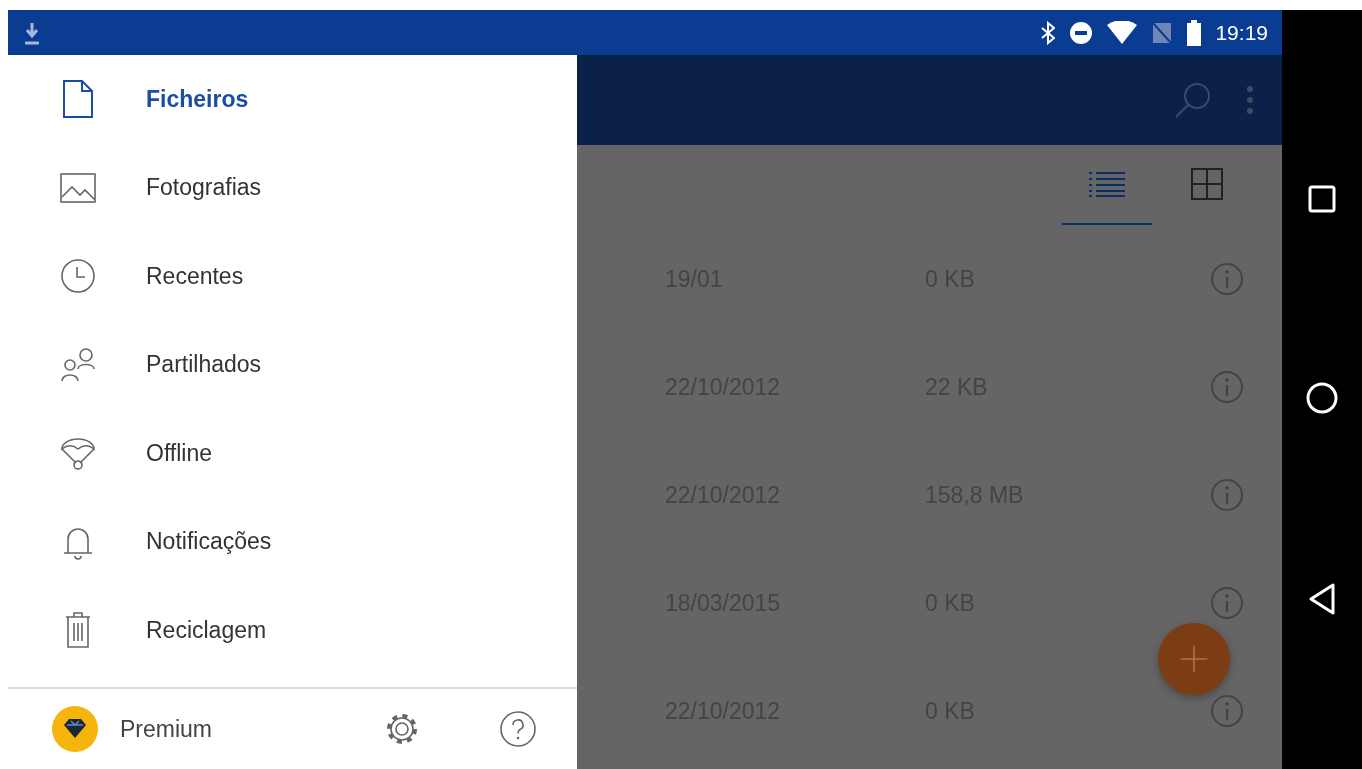 The width and height of the screenshot is (1362, 769). What do you see at coordinates (1162, 32) in the screenshot?
I see `no-sim-icon` at bounding box center [1162, 32].